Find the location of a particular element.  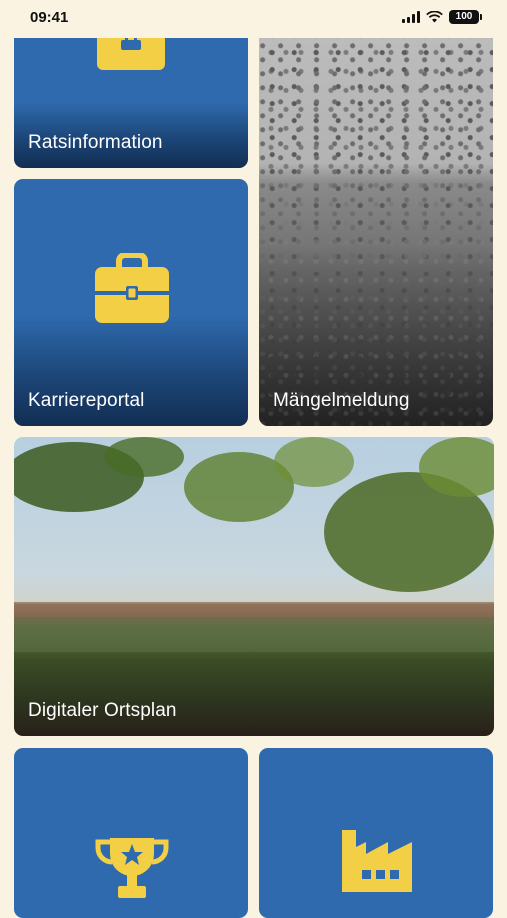

tile-awards is located at coordinates (131, 833).